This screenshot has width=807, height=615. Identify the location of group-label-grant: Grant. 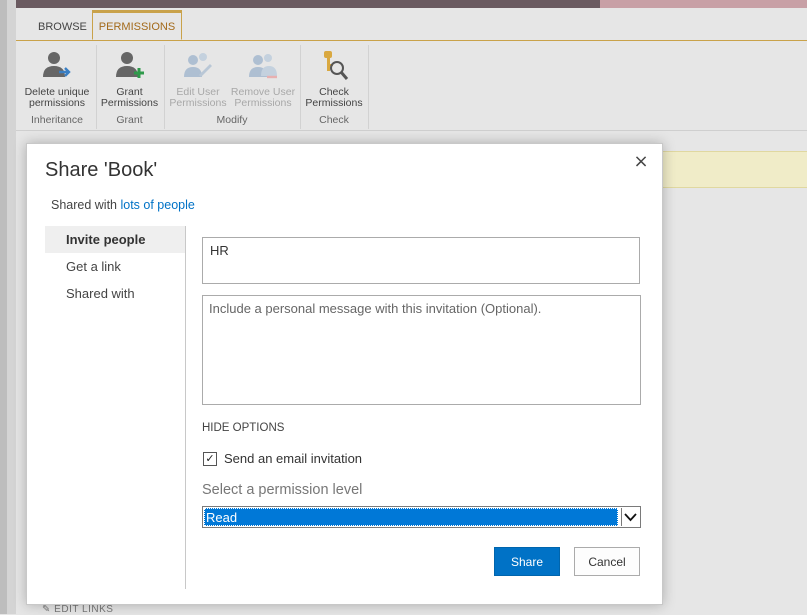
(129, 120).